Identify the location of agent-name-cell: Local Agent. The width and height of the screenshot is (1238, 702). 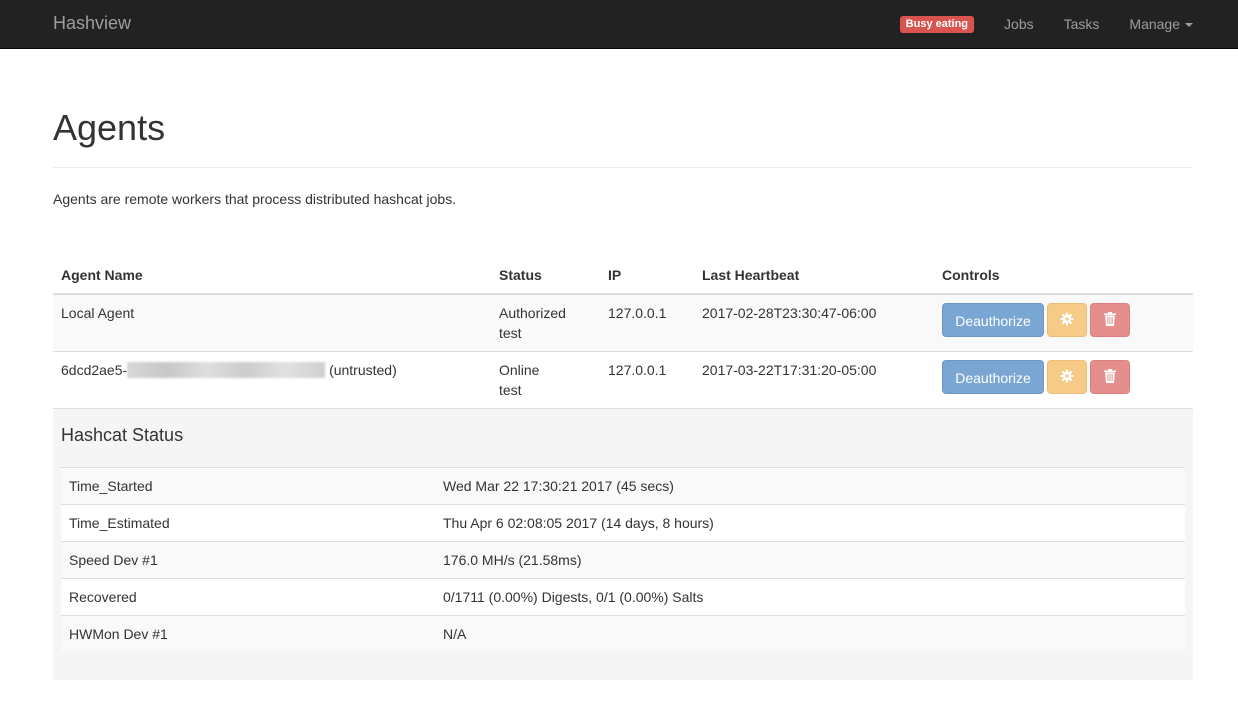
(272, 322).